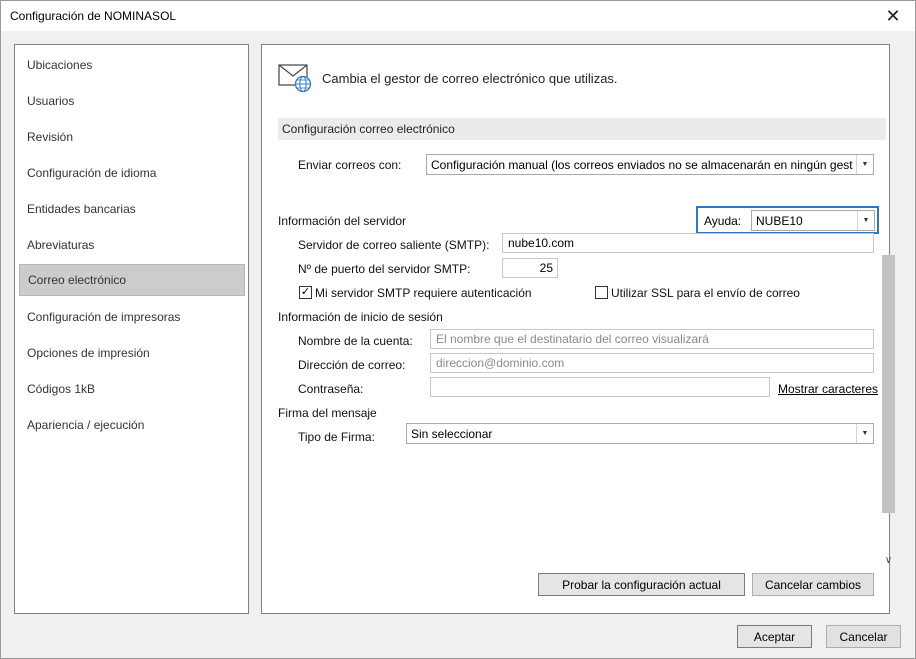 This screenshot has height=659, width=916. I want to click on email-label: Dirección de correo:, so click(352, 365).